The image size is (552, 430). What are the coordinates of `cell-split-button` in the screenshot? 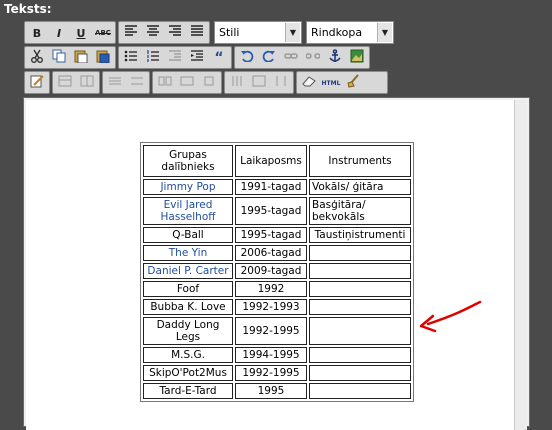 It's located at (165, 83).